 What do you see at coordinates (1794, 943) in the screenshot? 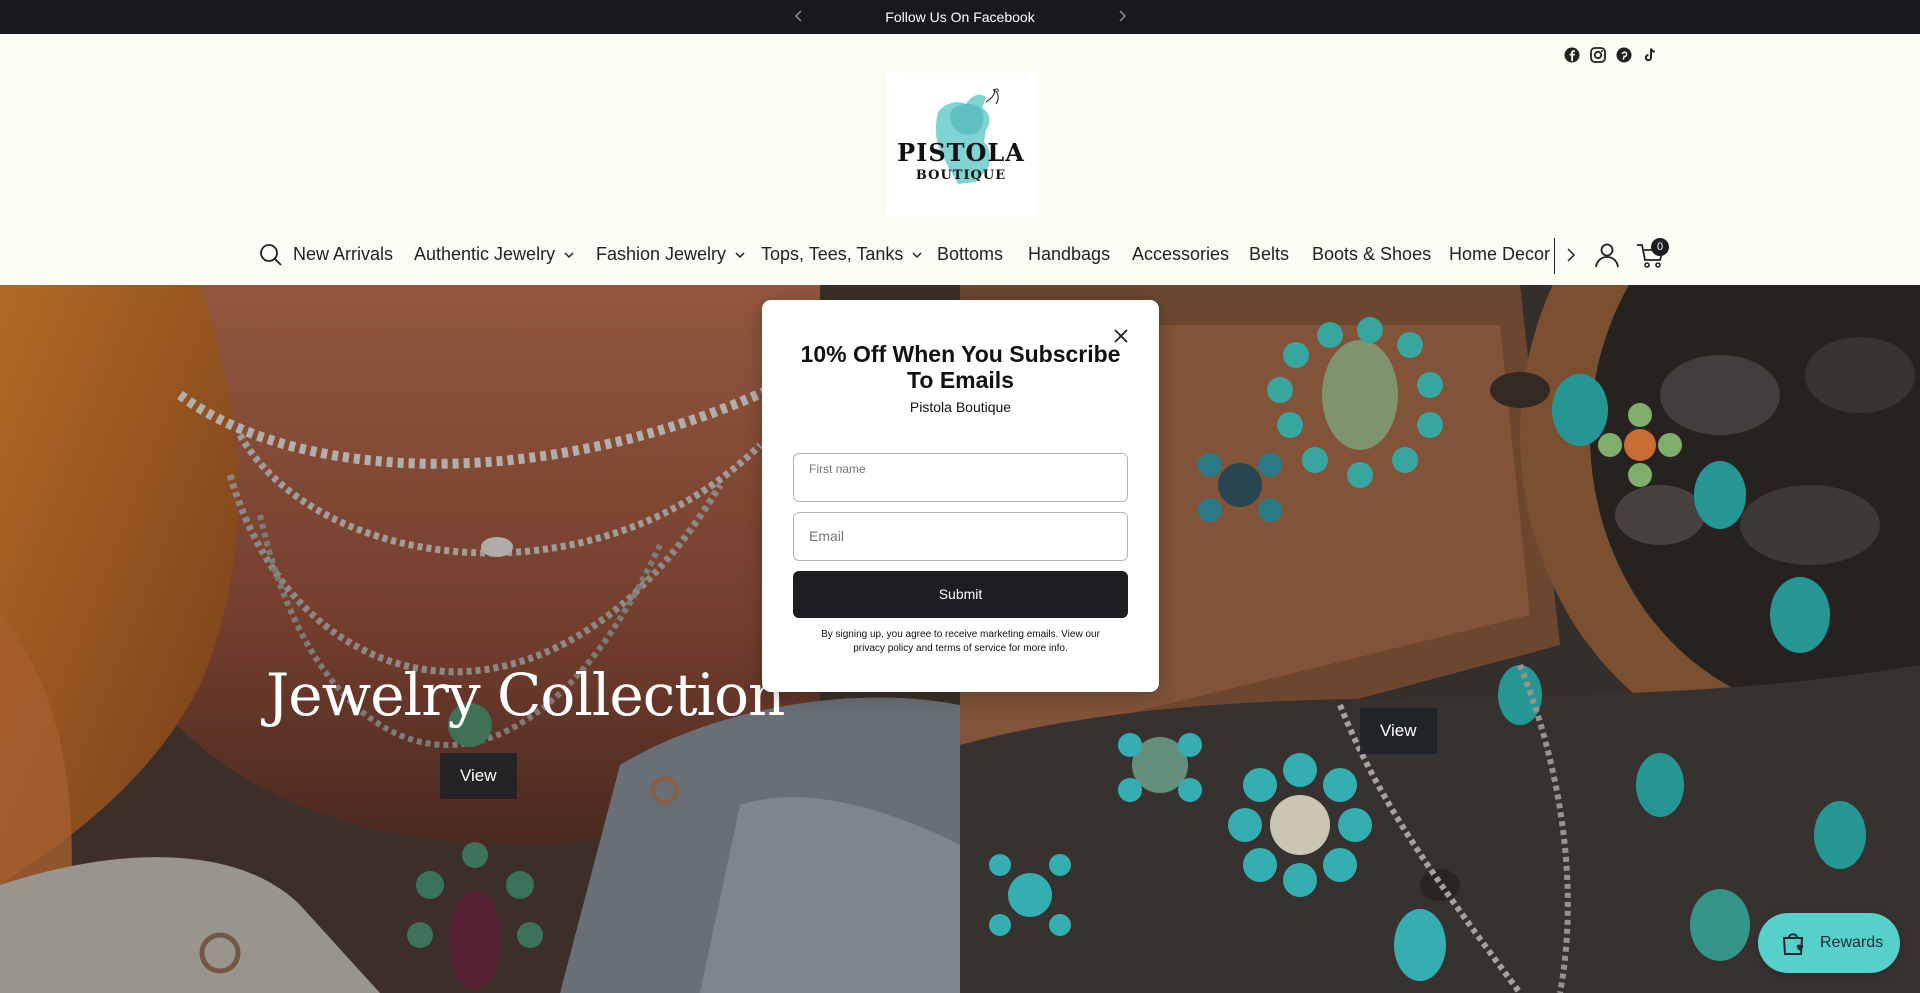
I see `shopping-bag-heart-icon` at bounding box center [1794, 943].